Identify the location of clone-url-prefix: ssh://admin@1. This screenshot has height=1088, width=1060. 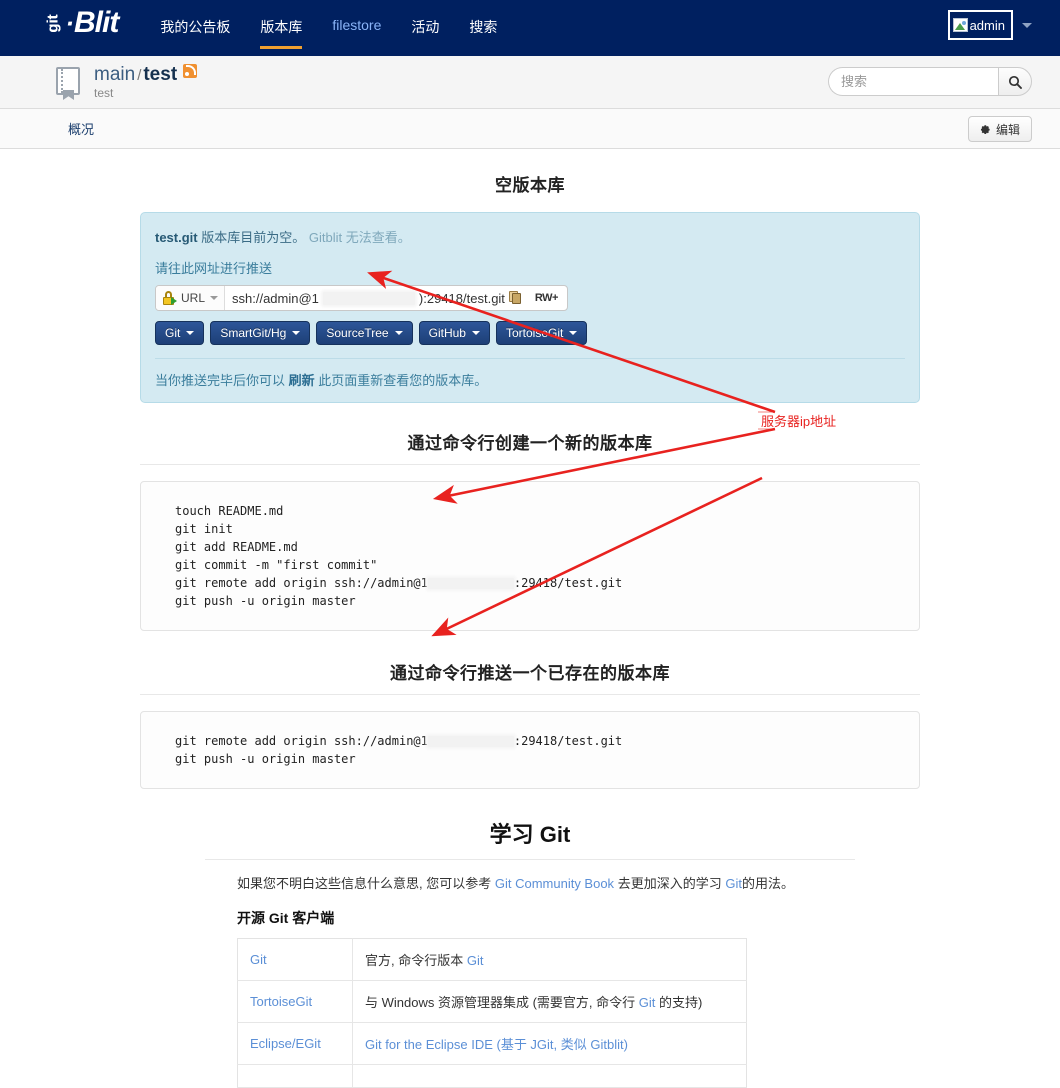
(275, 298).